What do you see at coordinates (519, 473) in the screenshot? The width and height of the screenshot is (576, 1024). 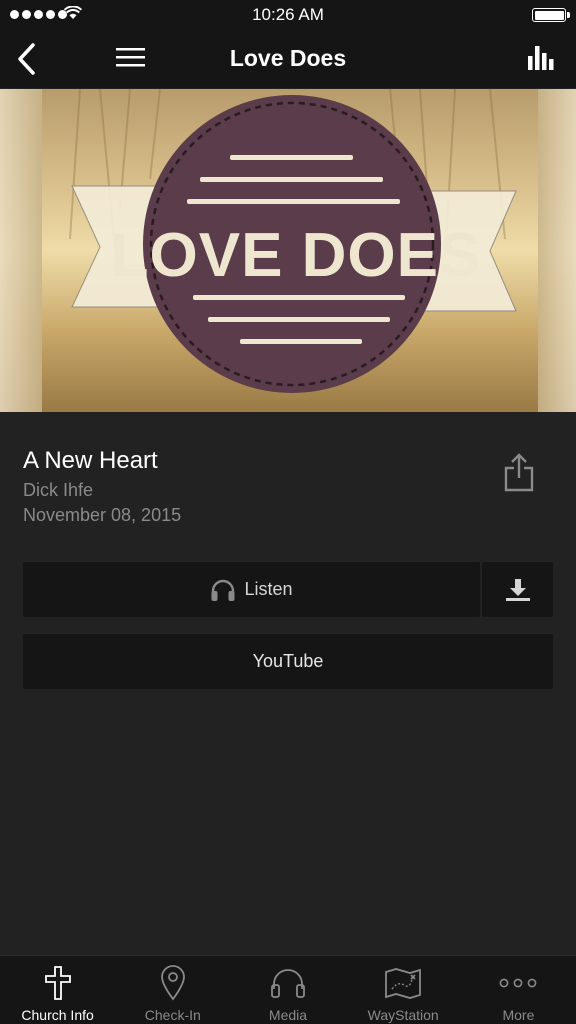 I see `share-icon` at bounding box center [519, 473].